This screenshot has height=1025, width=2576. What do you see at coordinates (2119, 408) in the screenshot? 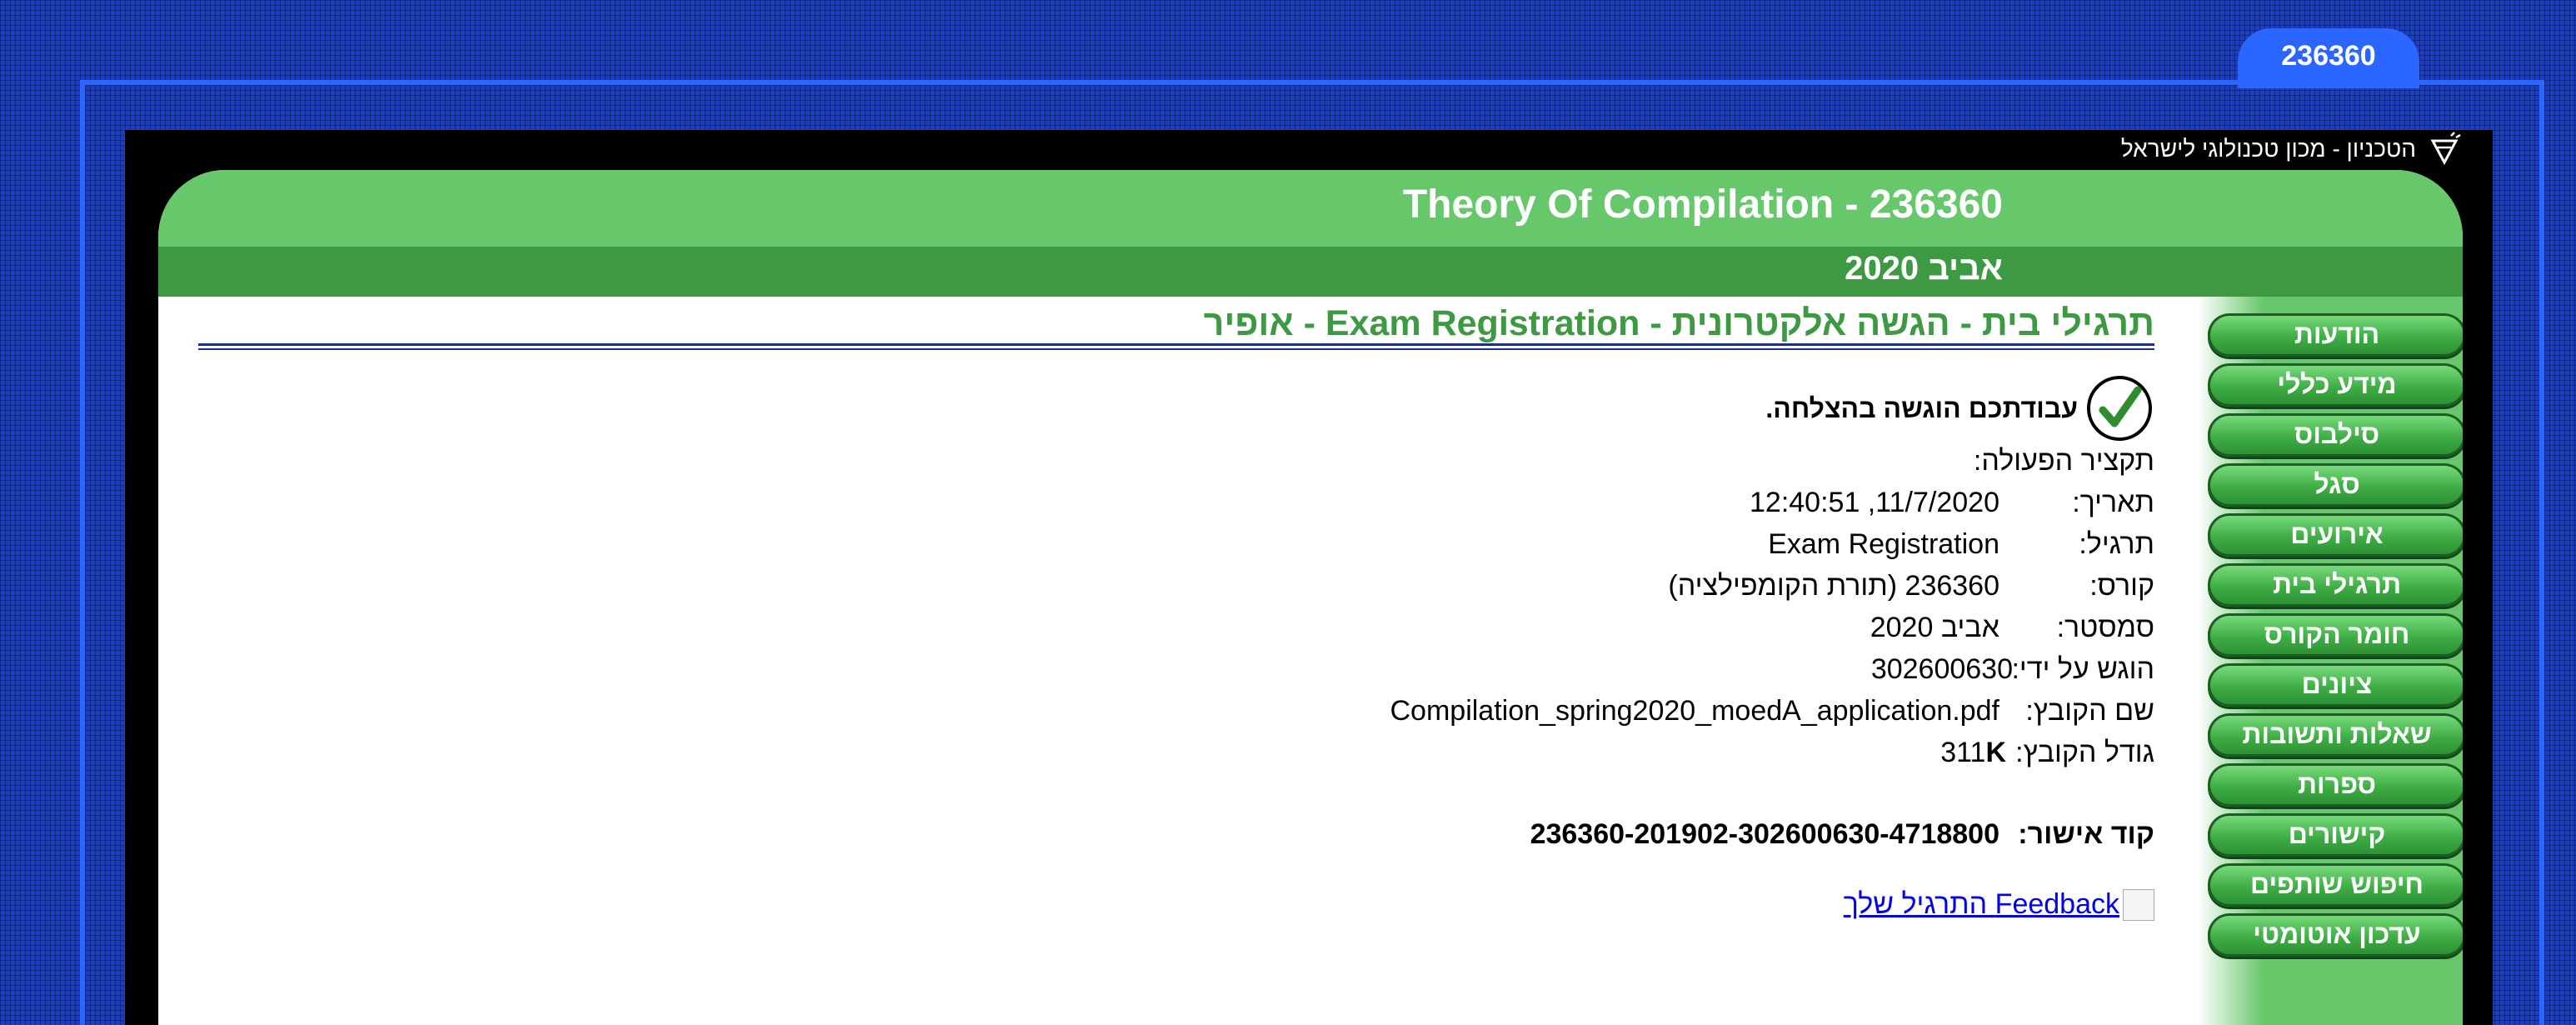
I see `checkmark-icon` at bounding box center [2119, 408].